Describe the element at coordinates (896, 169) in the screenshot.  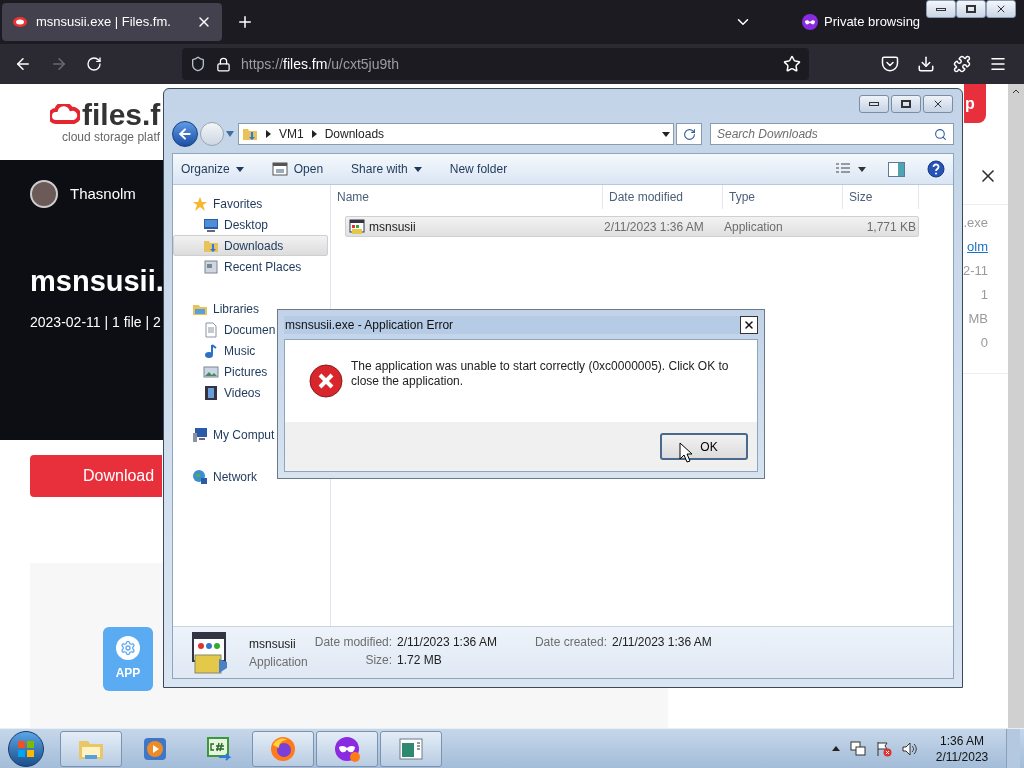
I see `preview-pane-icon` at that location.